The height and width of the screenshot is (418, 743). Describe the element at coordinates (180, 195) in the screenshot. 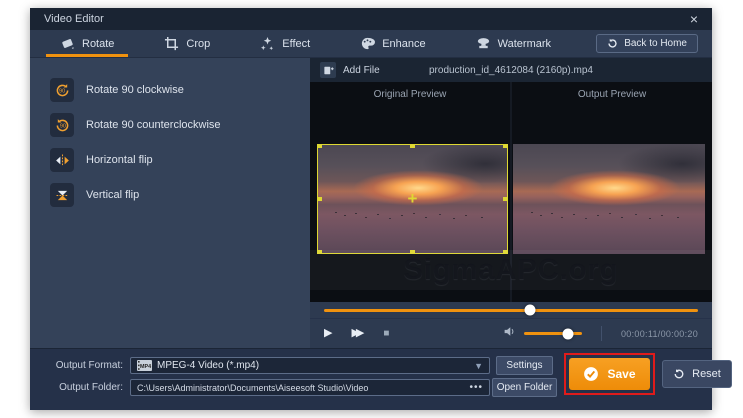

I see `vertical-flip-button: Vertical flip` at that location.